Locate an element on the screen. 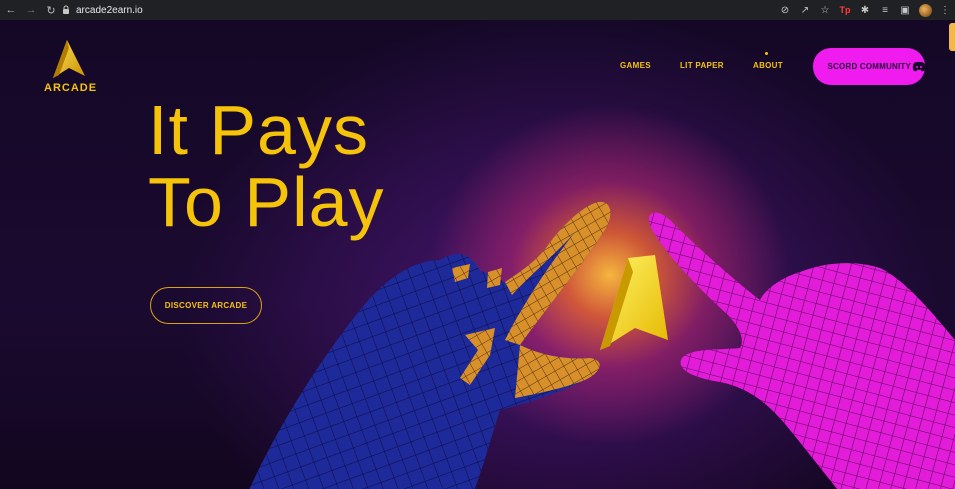  puzzle-icon: ✱ is located at coordinates (865, 10).